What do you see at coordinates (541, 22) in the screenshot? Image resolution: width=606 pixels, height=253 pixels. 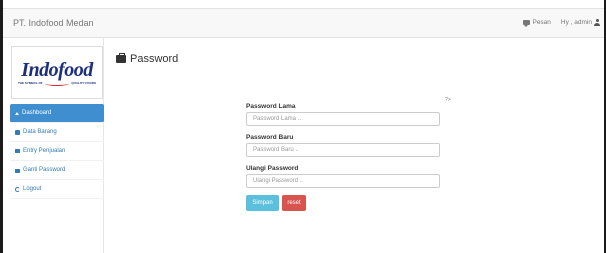 I see `messages-label: Pesan` at bounding box center [541, 22].